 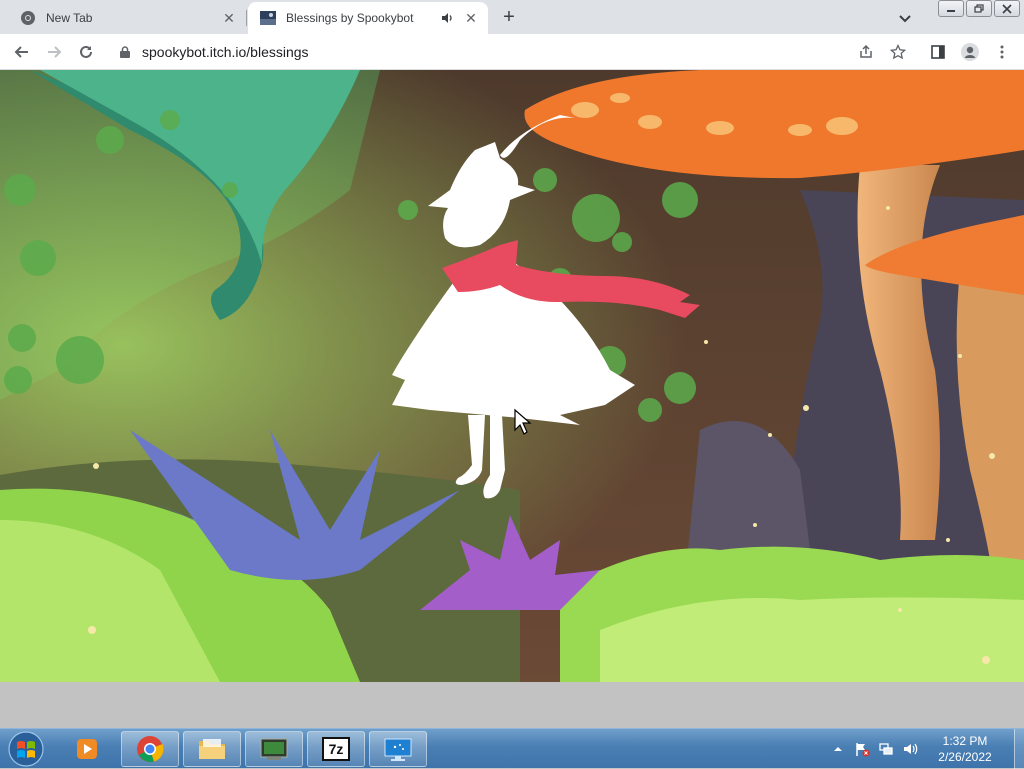 What do you see at coordinates (965, 749) in the screenshot?
I see `clock: 1:32 PM 2/26/2022` at bounding box center [965, 749].